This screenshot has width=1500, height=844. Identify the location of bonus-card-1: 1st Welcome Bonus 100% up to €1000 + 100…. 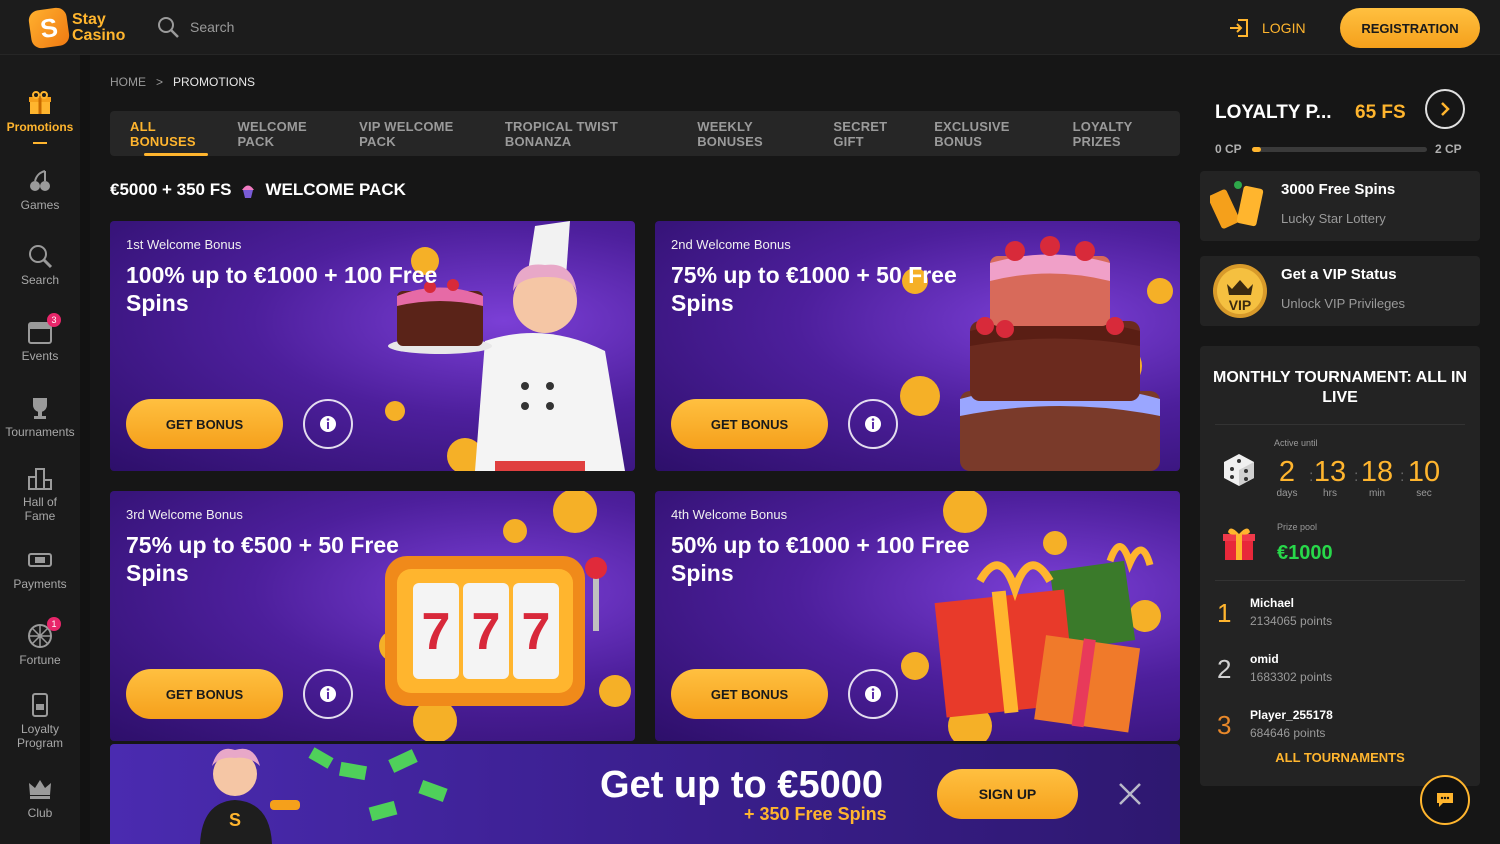
(372, 346).